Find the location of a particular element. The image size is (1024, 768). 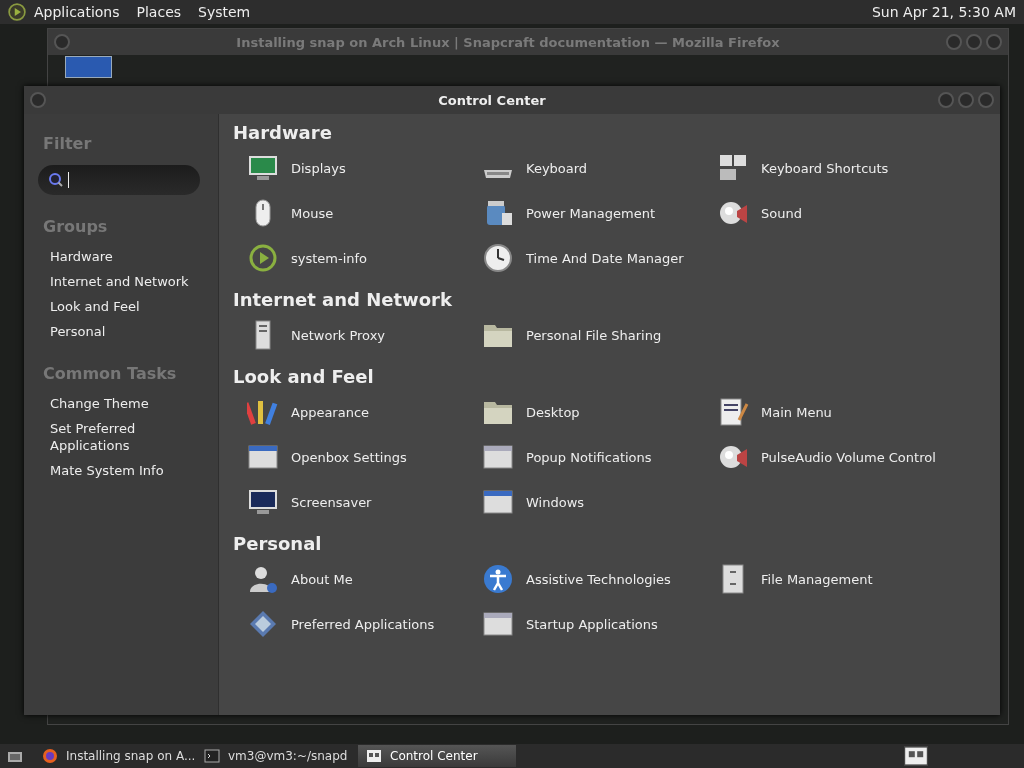

applet-link: Sound is located at coordinates (781, 213).